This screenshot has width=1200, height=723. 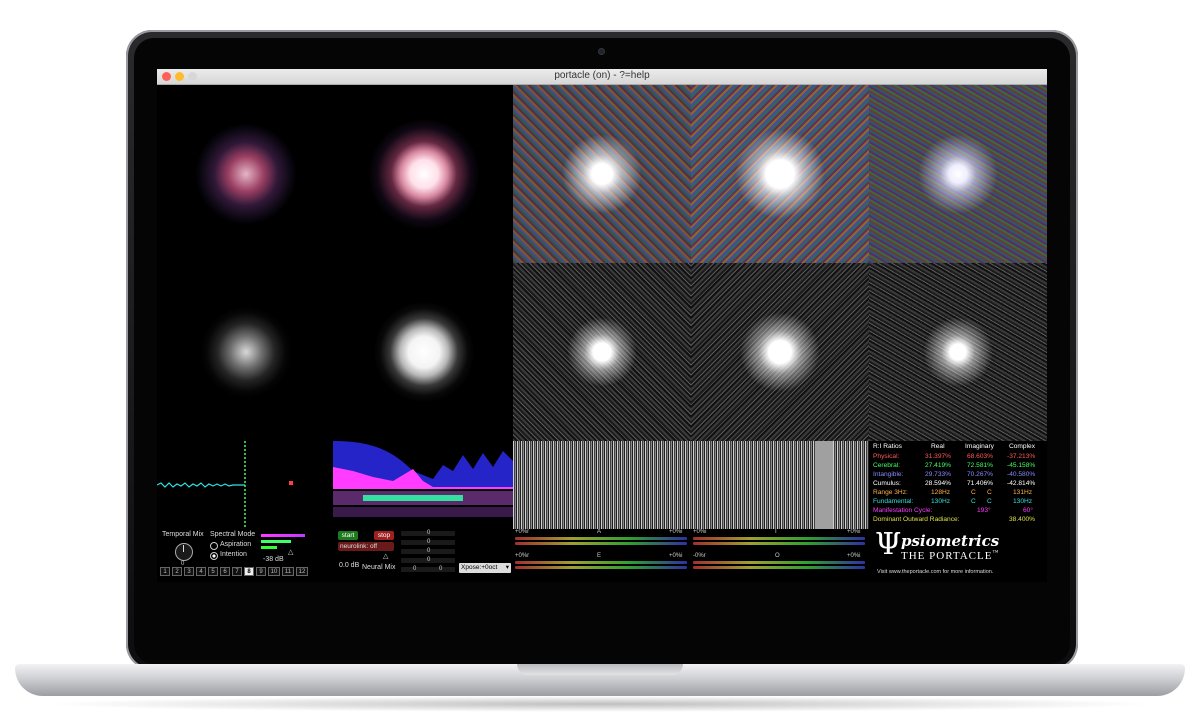 What do you see at coordinates (700, 532) in the screenshot?
I see `vowel-i-left: +0%i` at bounding box center [700, 532].